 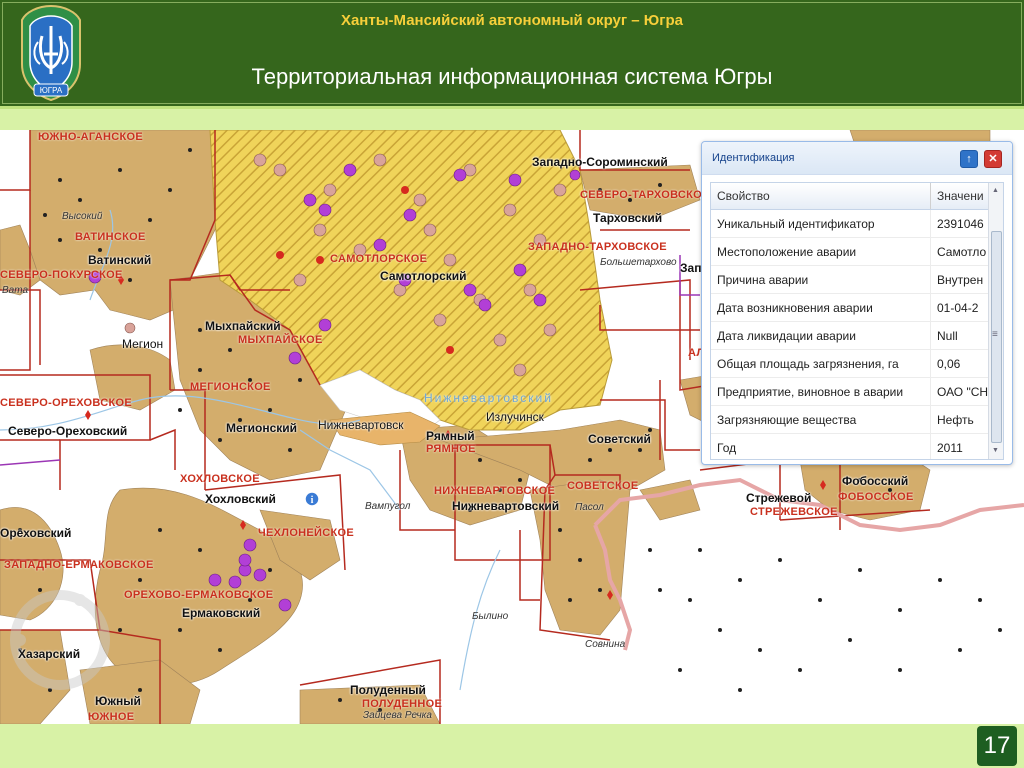 I want to click on river-label: Вампугол, so click(x=388, y=506).